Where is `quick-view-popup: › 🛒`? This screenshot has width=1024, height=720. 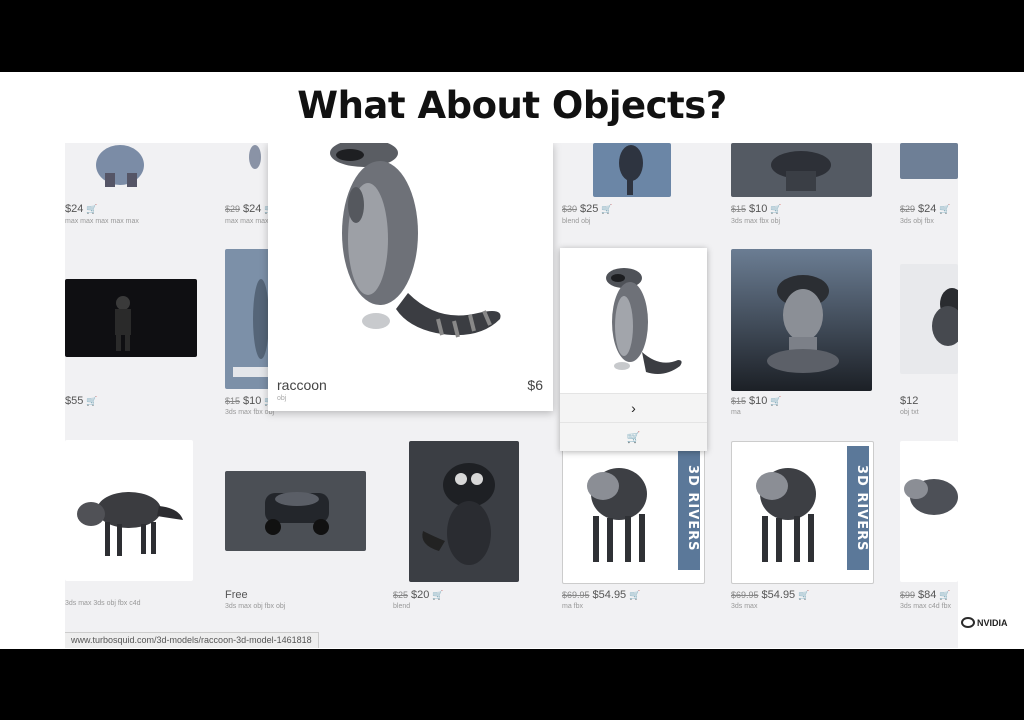
quick-view-popup: › 🛒 is located at coordinates (633, 349).